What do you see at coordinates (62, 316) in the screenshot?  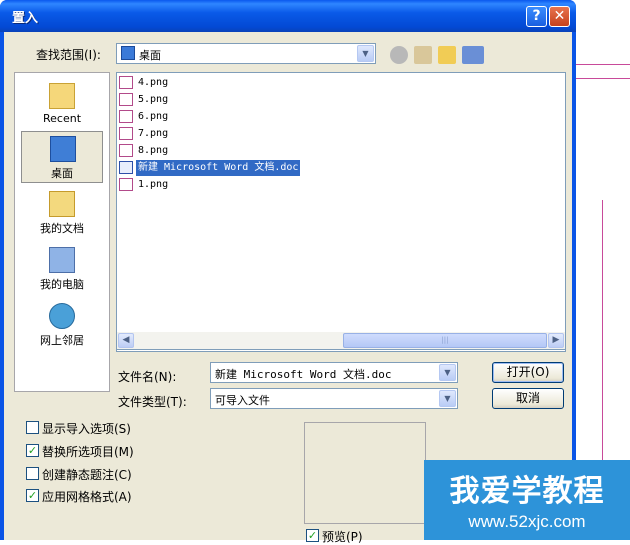 I see `network-icon` at bounding box center [62, 316].